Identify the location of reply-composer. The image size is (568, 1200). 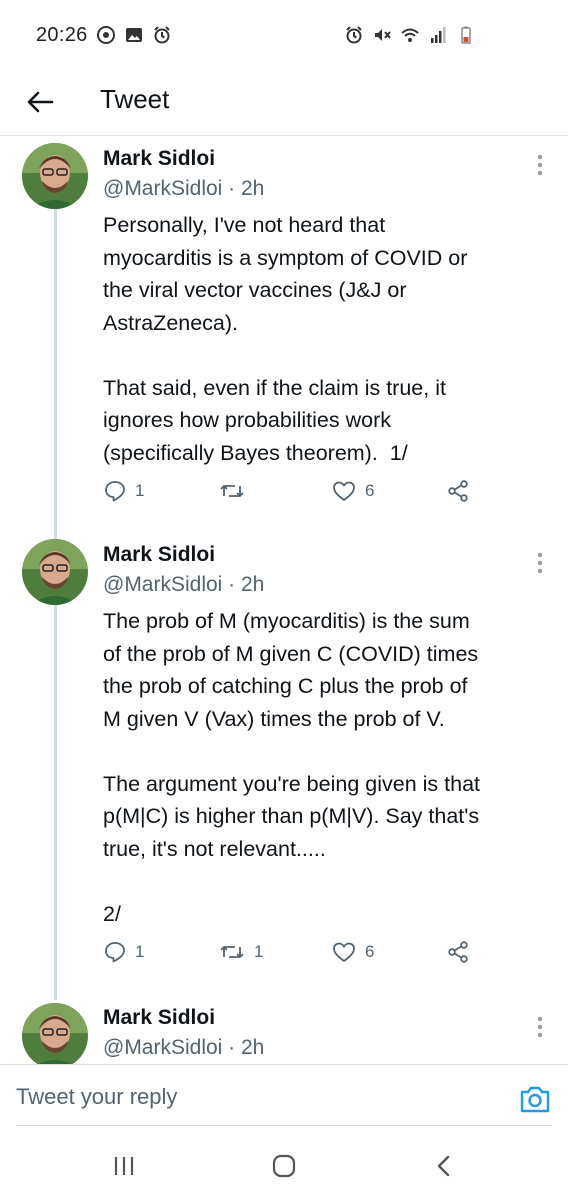
(284, 1096).